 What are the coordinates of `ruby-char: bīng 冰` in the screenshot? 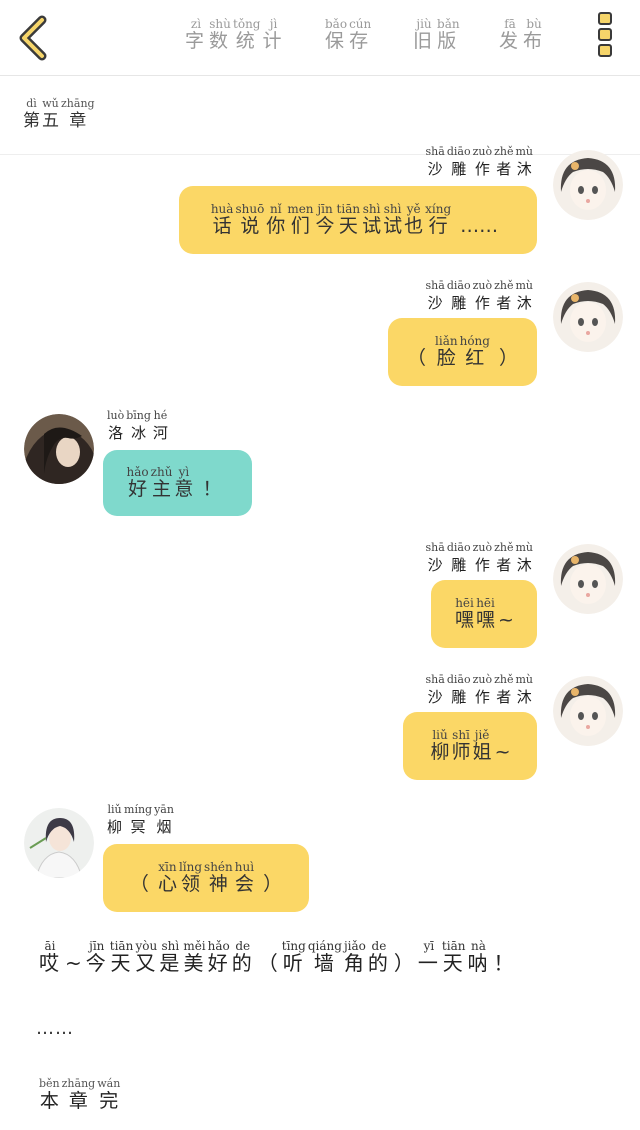 It's located at (138, 427).